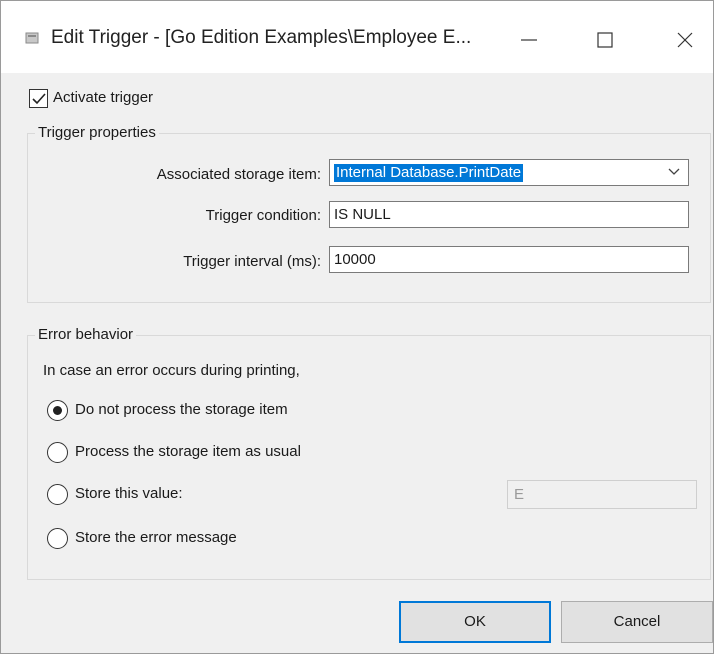 The image size is (714, 654). Describe the element at coordinates (252, 261) in the screenshot. I see `trigger-interval-label: Trigger interval (ms):` at that location.